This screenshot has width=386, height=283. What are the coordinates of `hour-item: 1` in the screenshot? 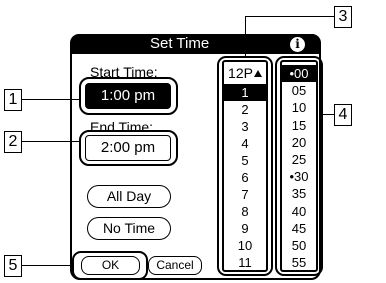 It's located at (245, 92).